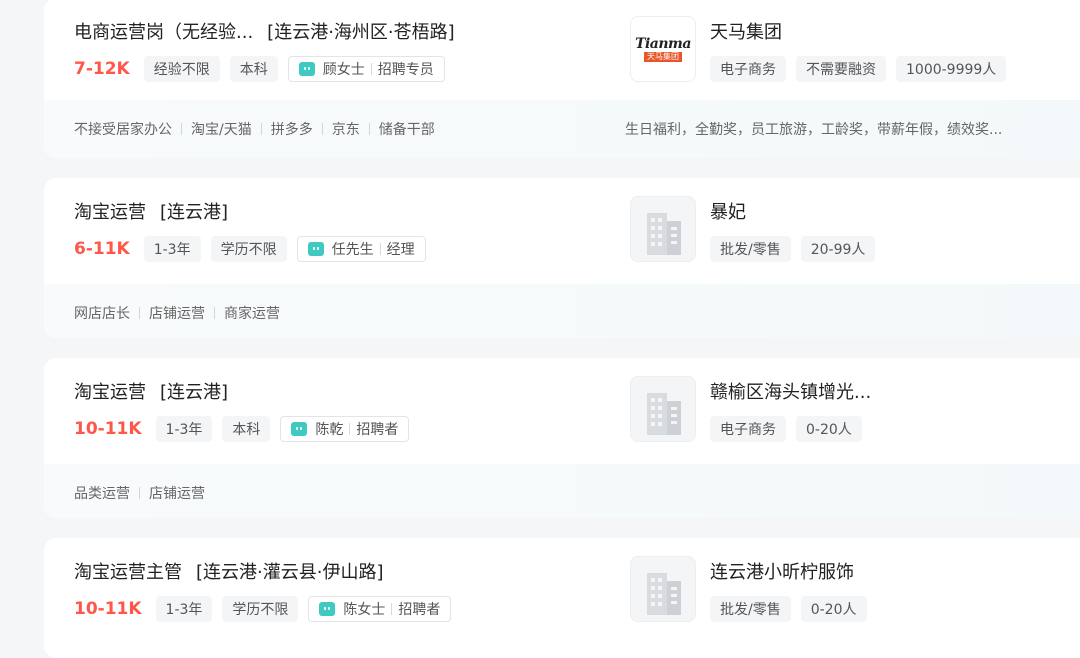 This screenshot has height=658, width=1080. I want to click on recruiter-chip: 顾女士 招聘专员, so click(366, 69).